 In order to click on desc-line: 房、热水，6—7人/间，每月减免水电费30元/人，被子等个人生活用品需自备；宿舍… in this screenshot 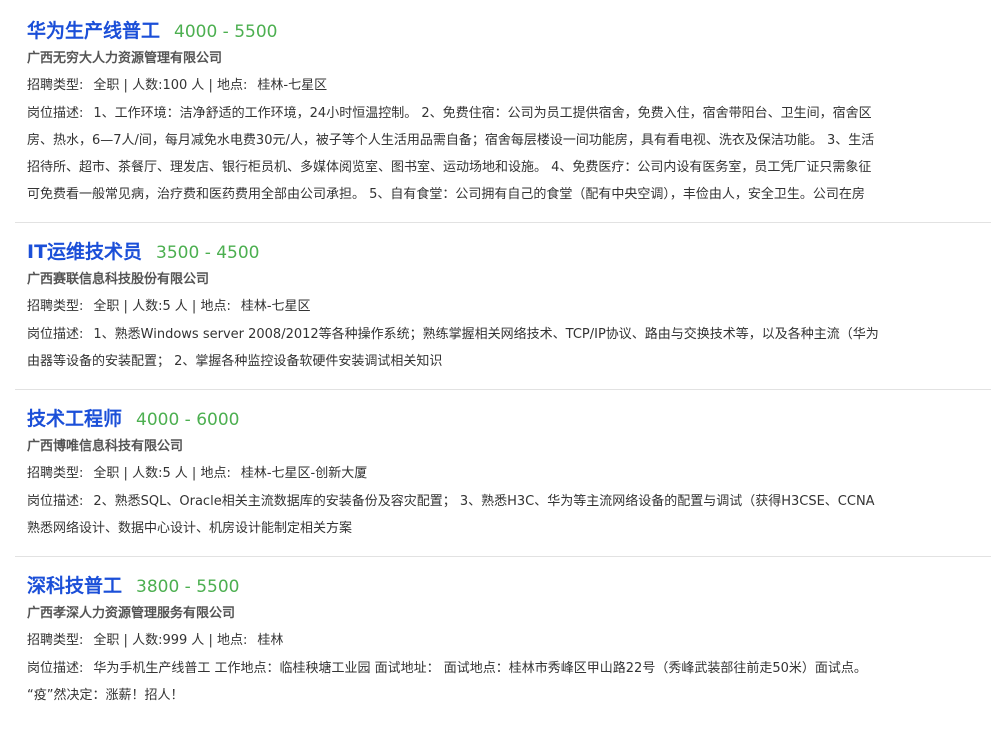, I will do `click(451, 140)`.